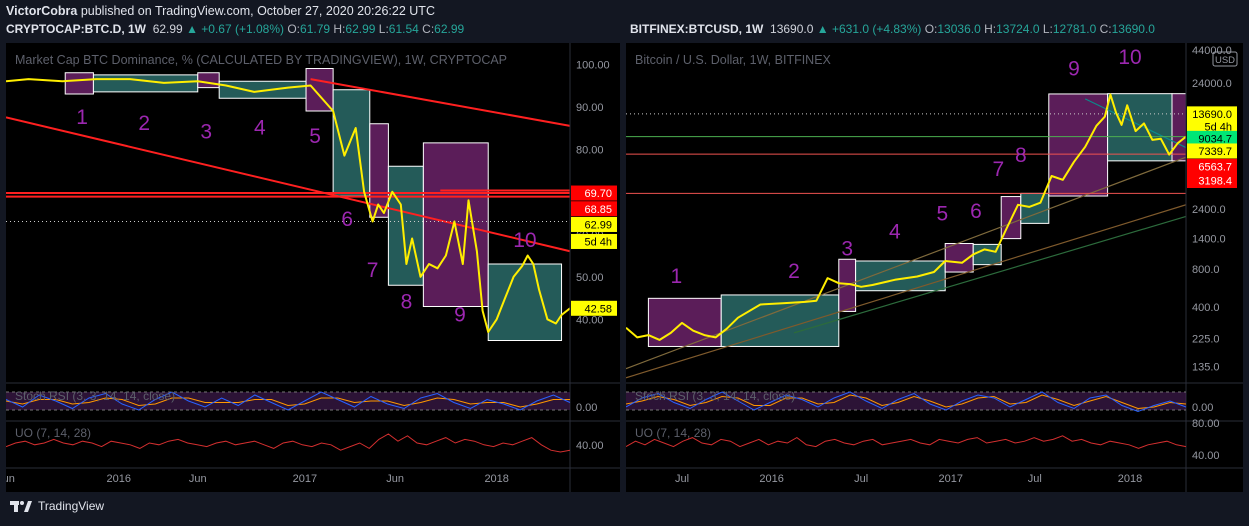 The height and width of the screenshot is (526, 1249). I want to click on x-tick-0: Jun, so click(10, 479).